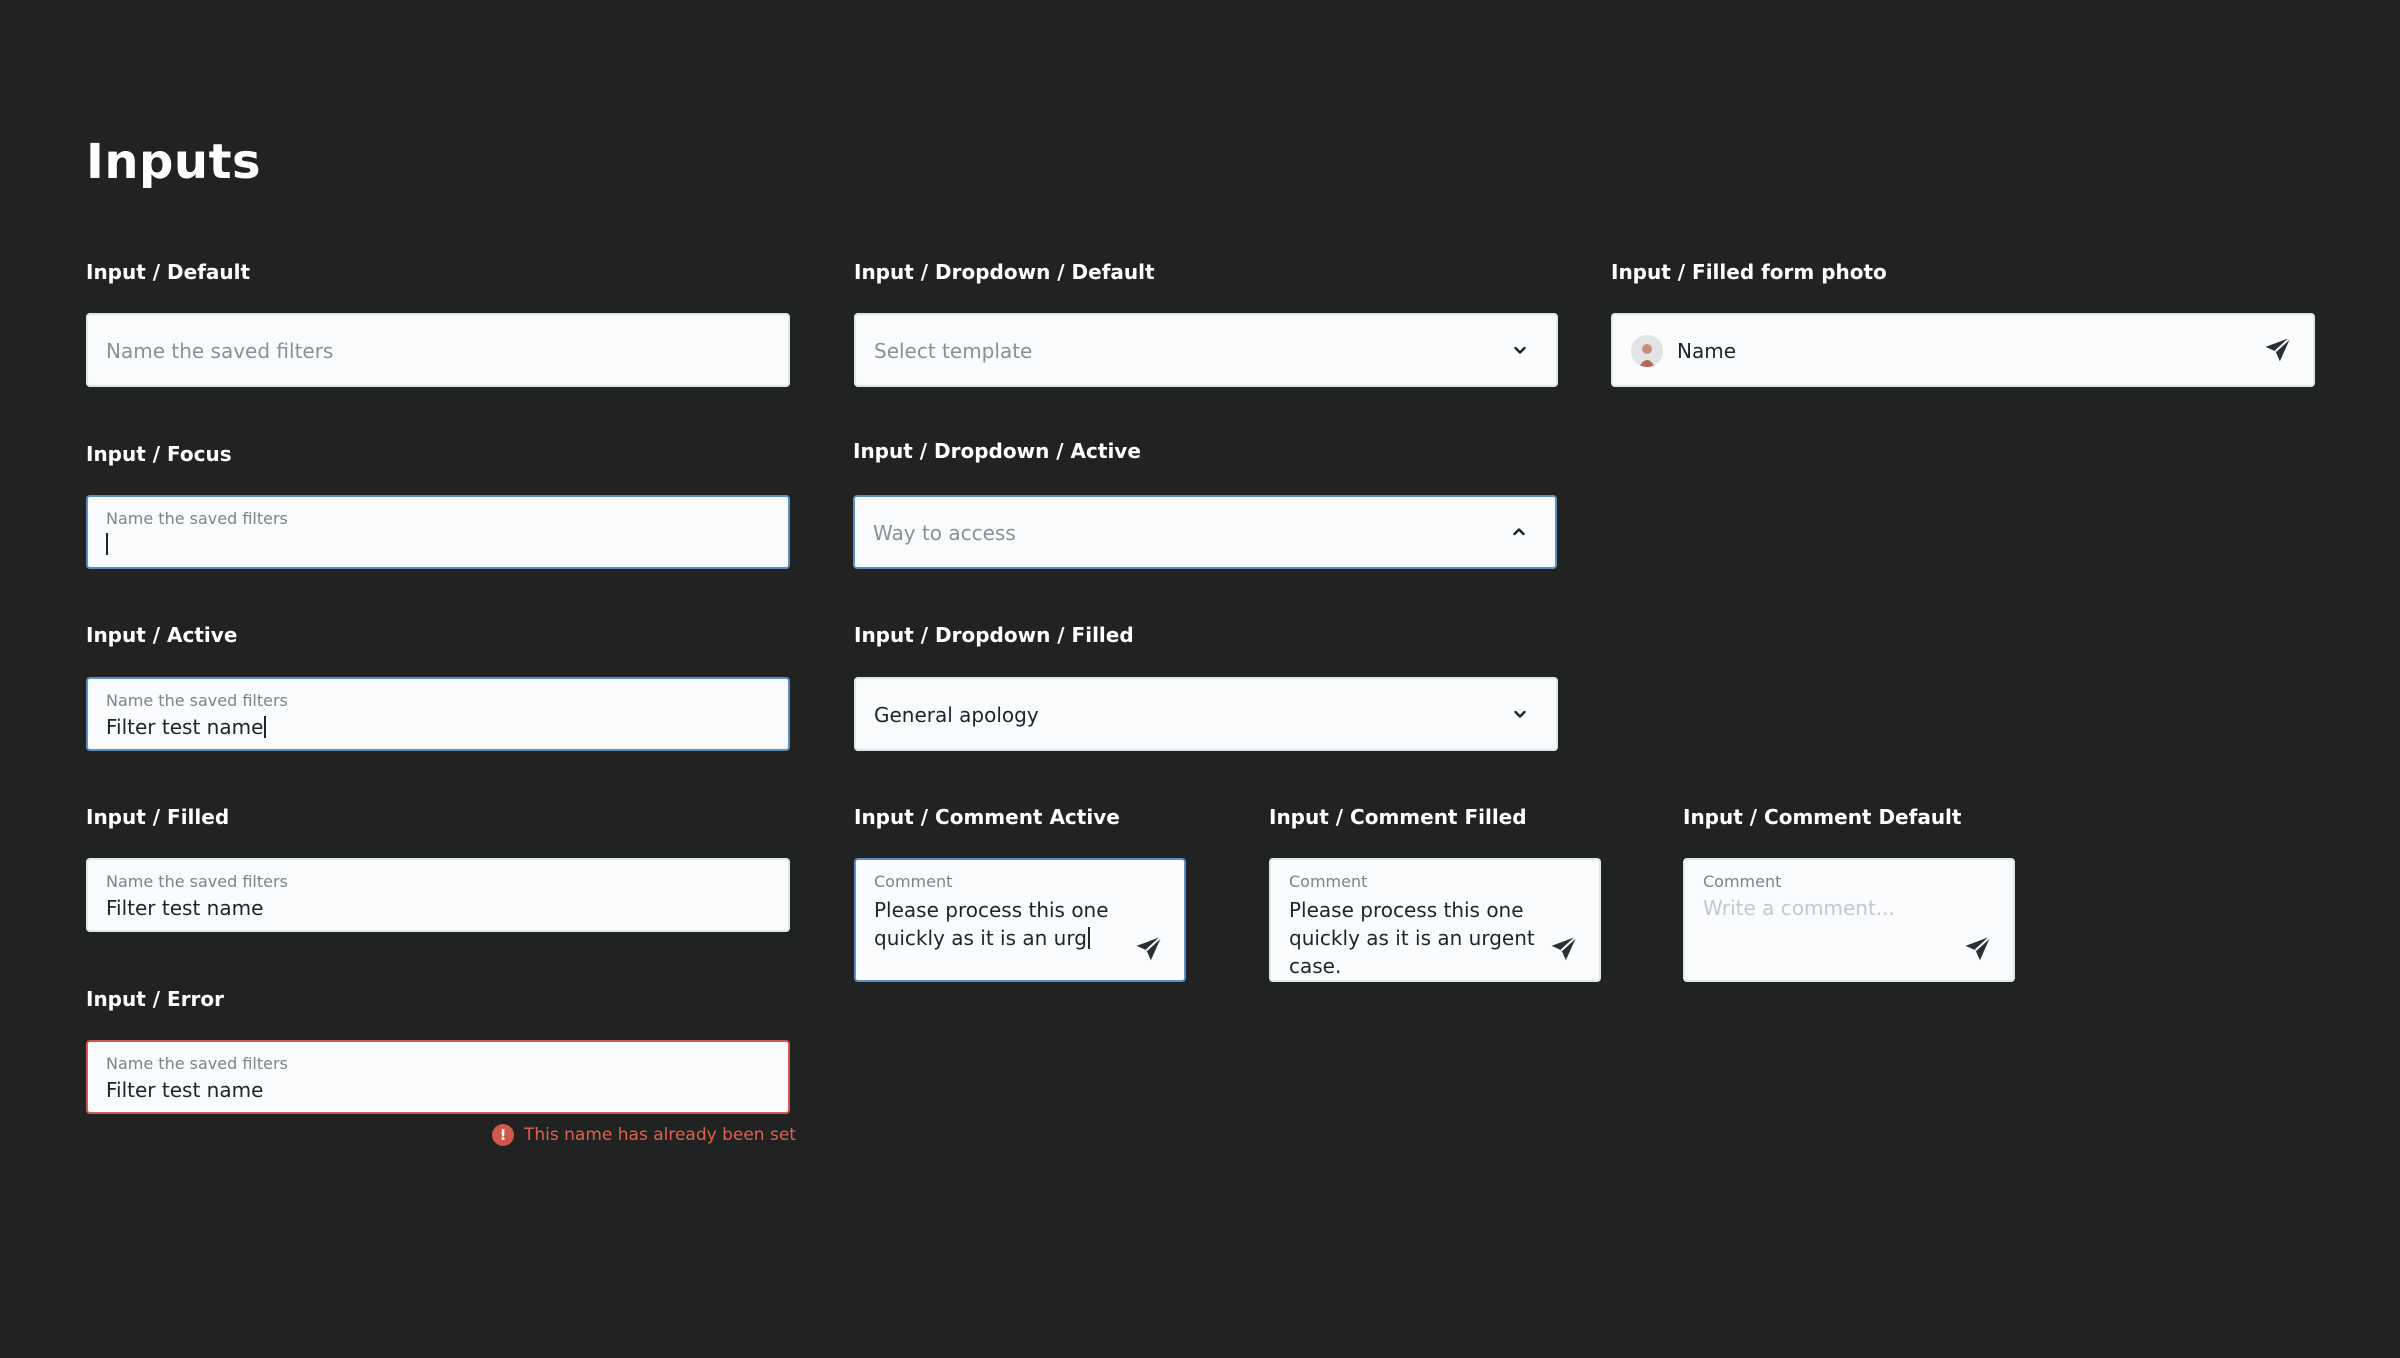 The image size is (2400, 1358). What do you see at coordinates (197, 700) in the screenshot?
I see `input-active-float-label: Name the saved filters` at bounding box center [197, 700].